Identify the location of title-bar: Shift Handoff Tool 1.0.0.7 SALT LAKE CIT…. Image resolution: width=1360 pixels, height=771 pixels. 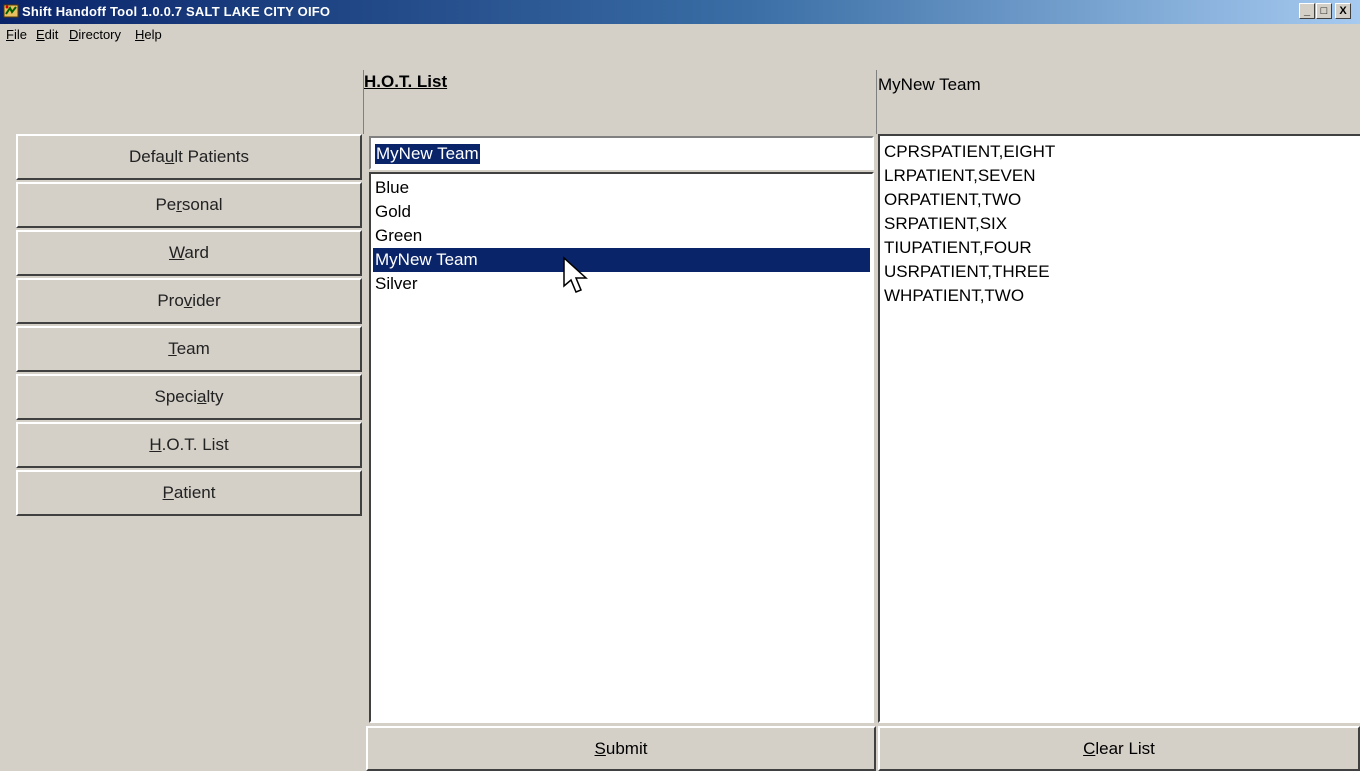
(680, 12).